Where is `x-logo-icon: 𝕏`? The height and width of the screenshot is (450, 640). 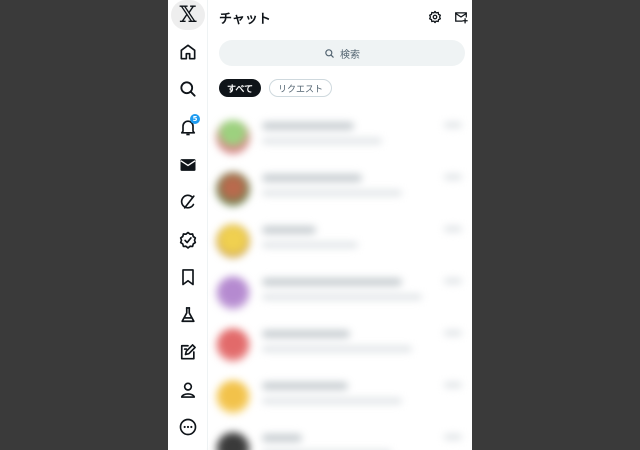 x-logo-icon: 𝕏 is located at coordinates (188, 15).